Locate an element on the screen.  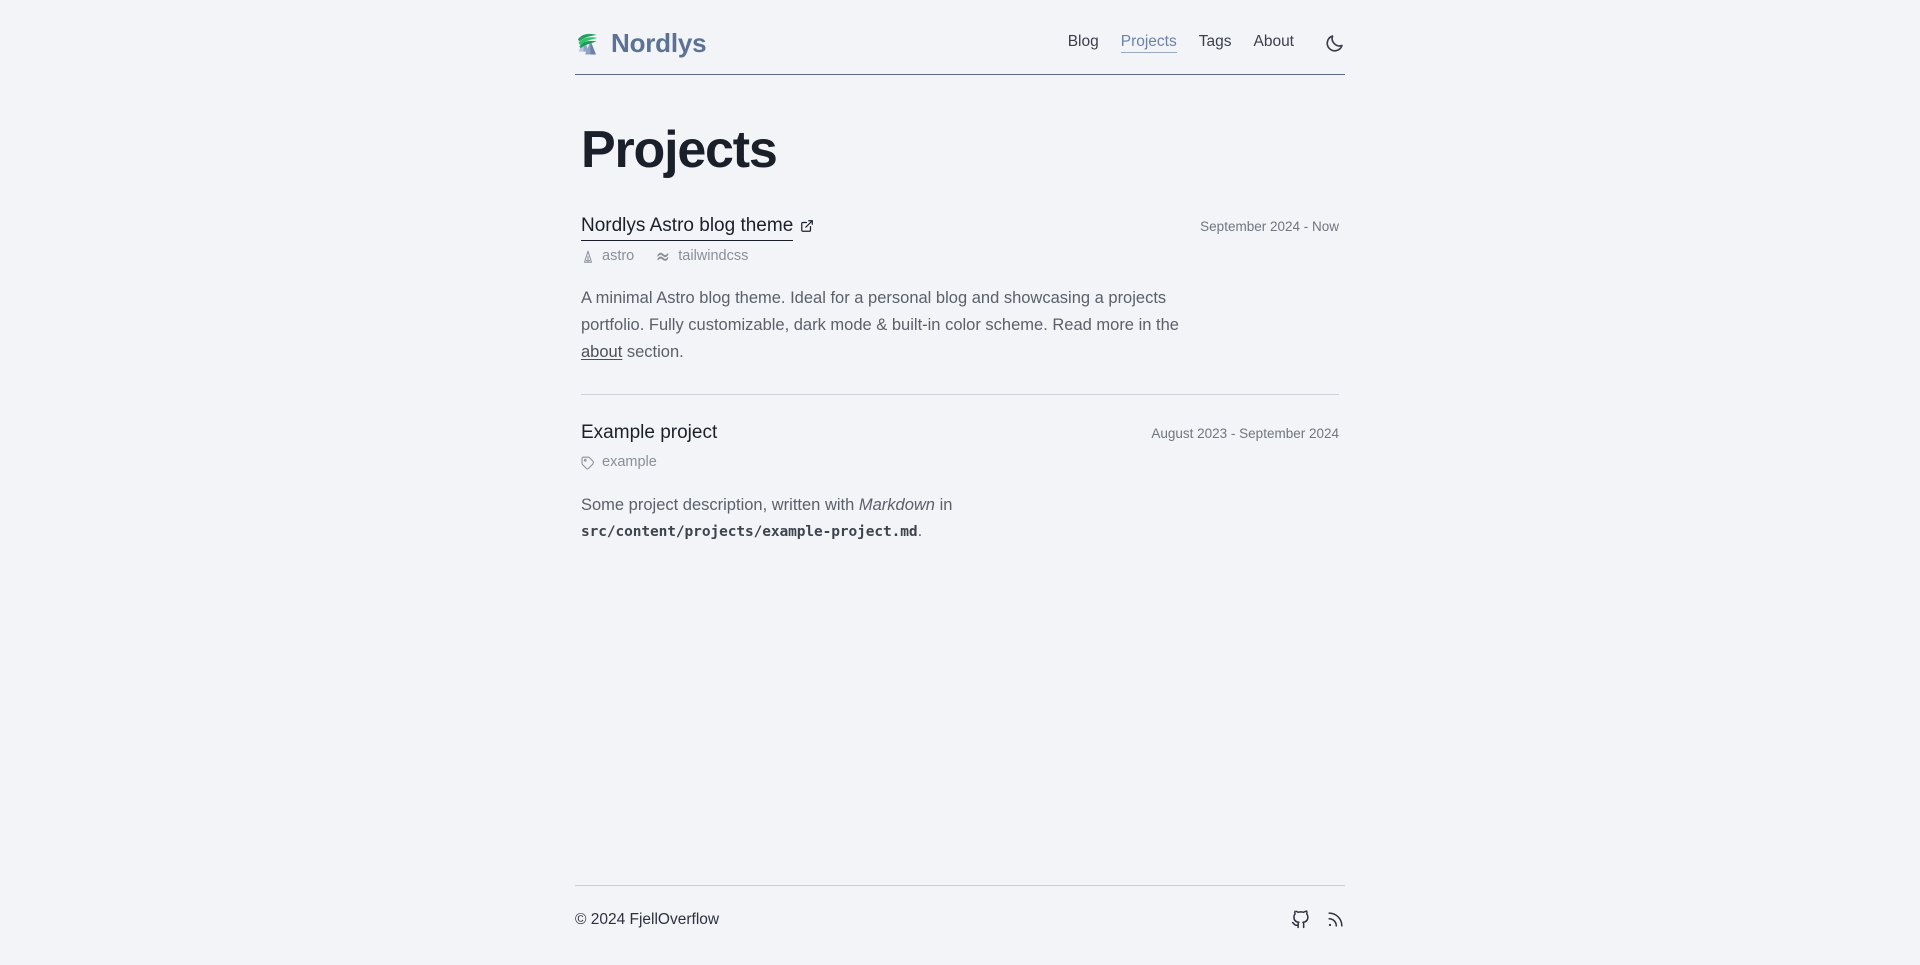
project-tag-label: astro is located at coordinates (618, 256).